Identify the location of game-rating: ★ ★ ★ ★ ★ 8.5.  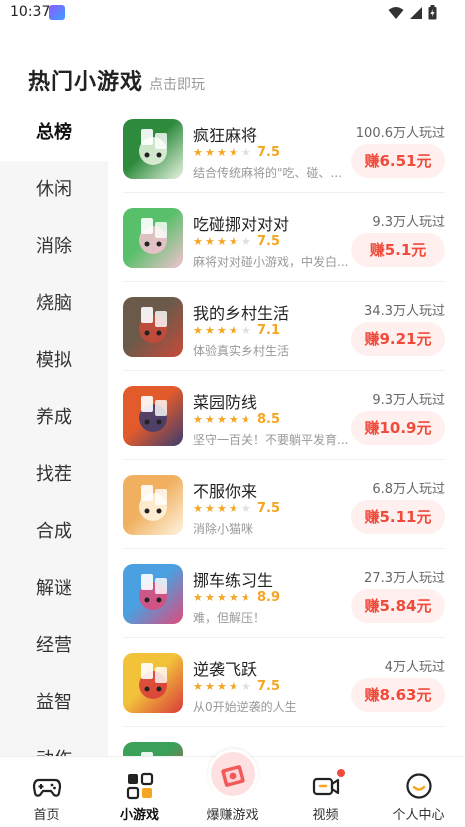
(236, 419).